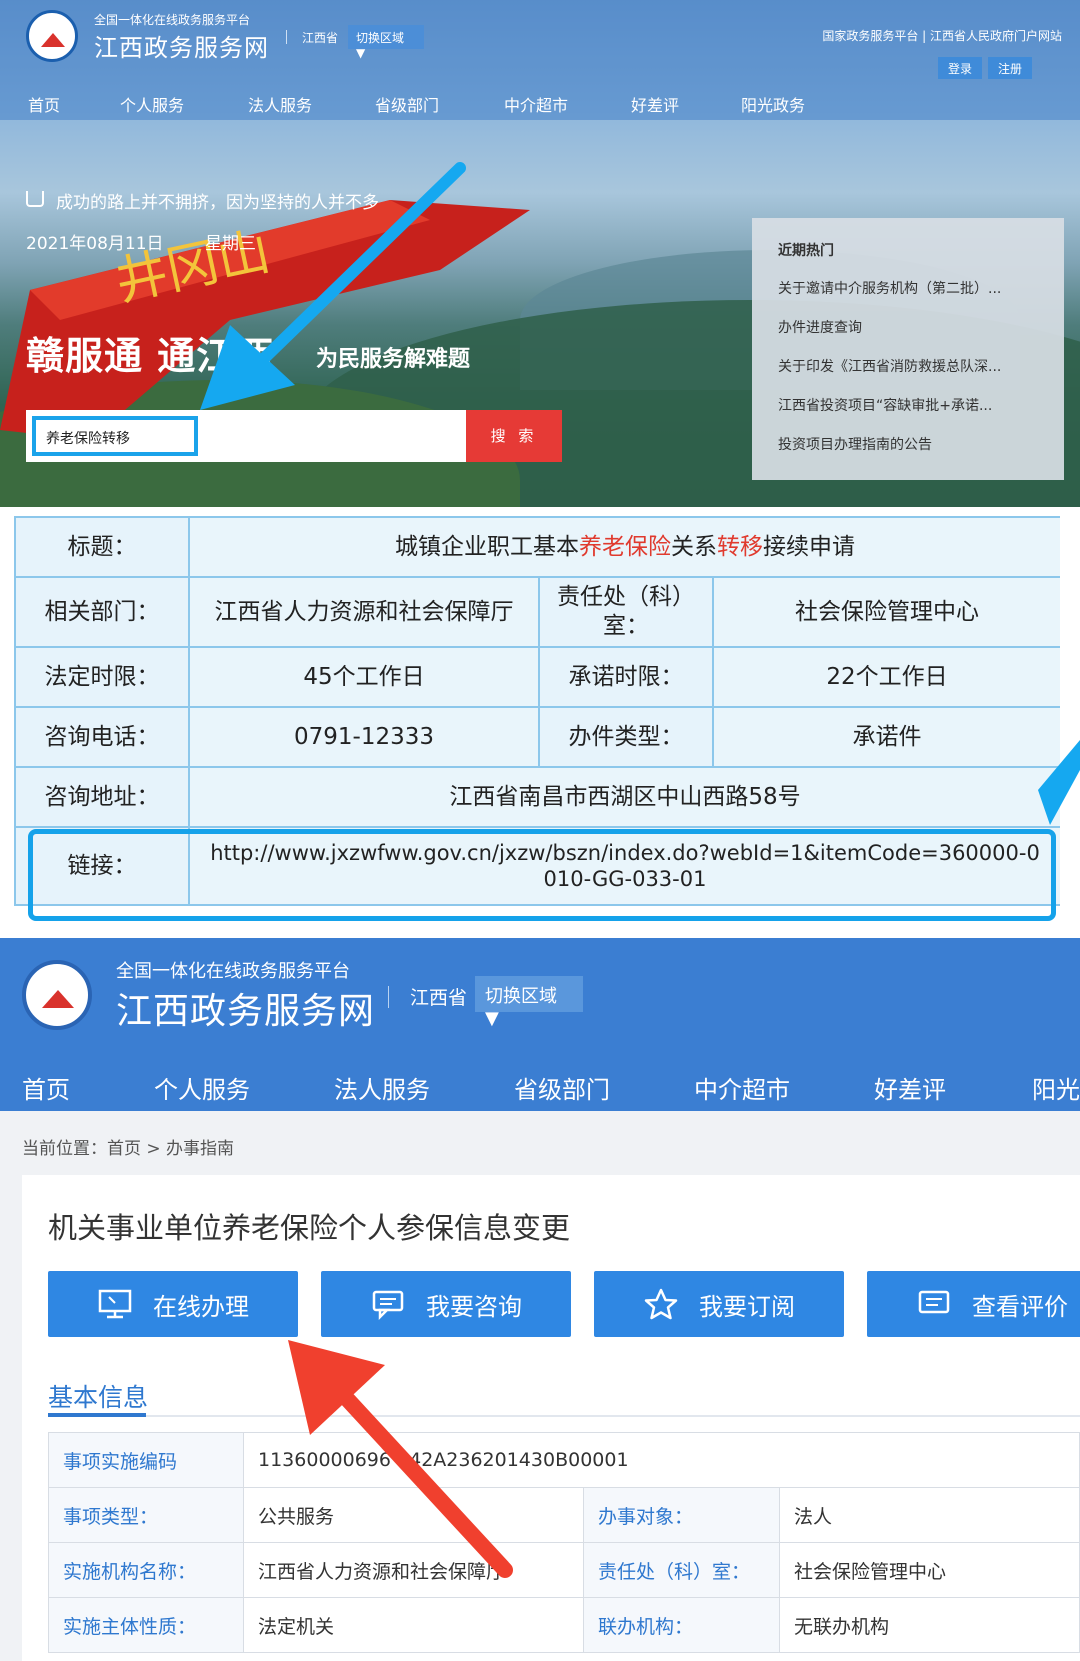 The width and height of the screenshot is (1080, 1661). What do you see at coordinates (542, 875) in the screenshot?
I see `link-highlight-box` at bounding box center [542, 875].